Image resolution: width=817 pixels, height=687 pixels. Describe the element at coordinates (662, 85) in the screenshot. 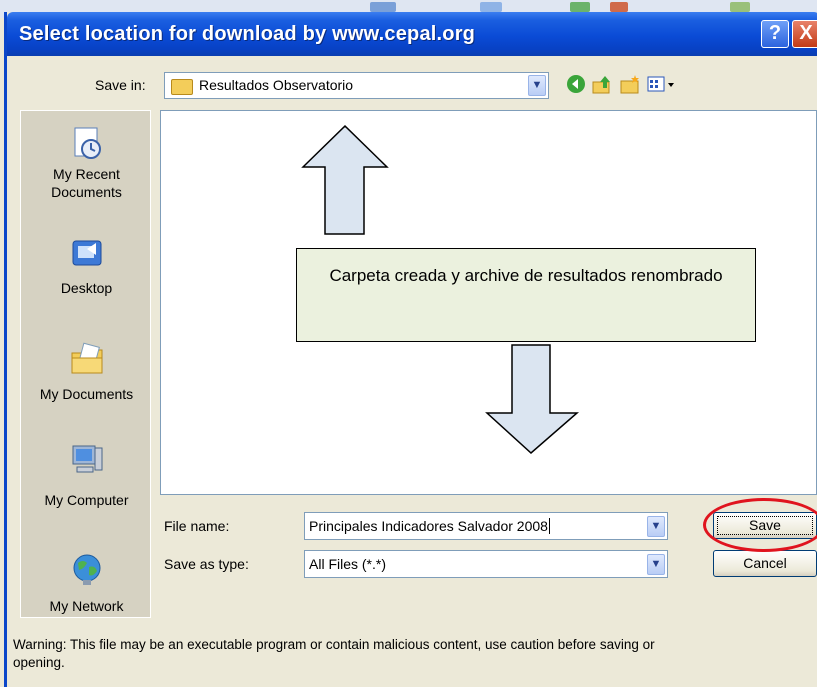

I see `view-menu-icon` at that location.